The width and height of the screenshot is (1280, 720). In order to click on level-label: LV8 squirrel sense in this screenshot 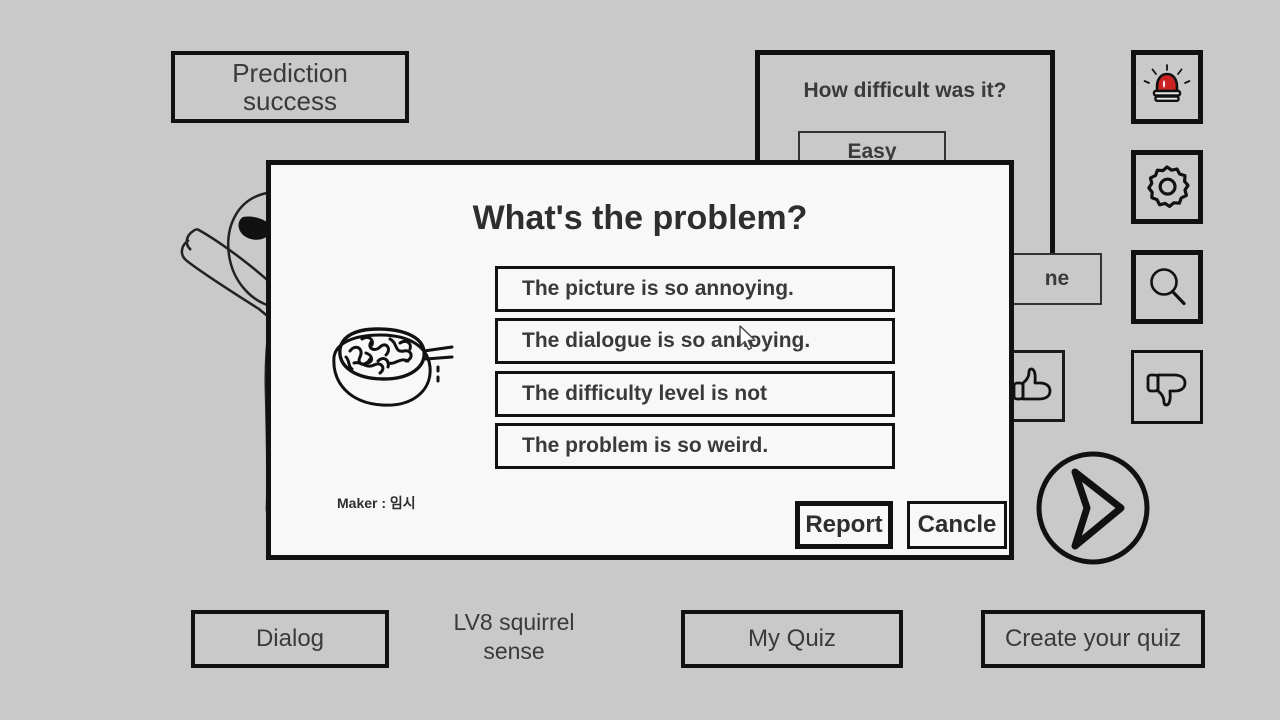, I will do `click(514, 637)`.